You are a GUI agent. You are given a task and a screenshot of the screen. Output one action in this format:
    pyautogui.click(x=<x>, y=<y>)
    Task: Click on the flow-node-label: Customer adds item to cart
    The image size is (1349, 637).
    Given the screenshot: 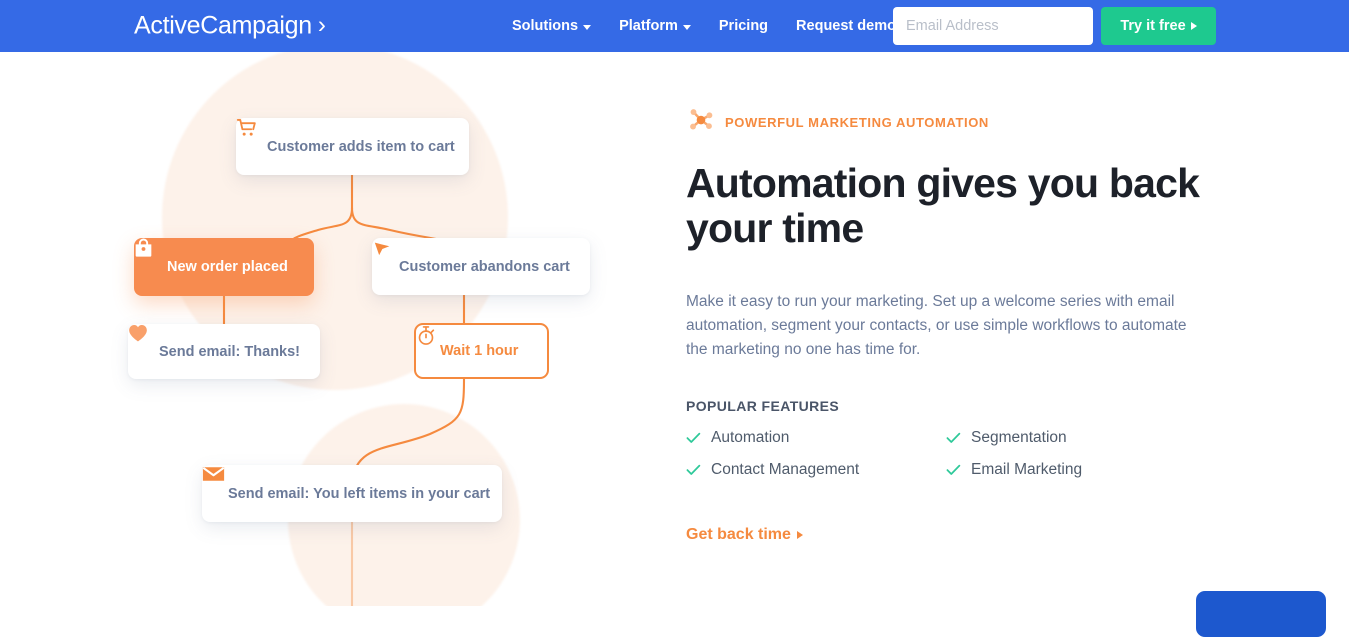 What is the action you would take?
    pyautogui.click(x=361, y=146)
    